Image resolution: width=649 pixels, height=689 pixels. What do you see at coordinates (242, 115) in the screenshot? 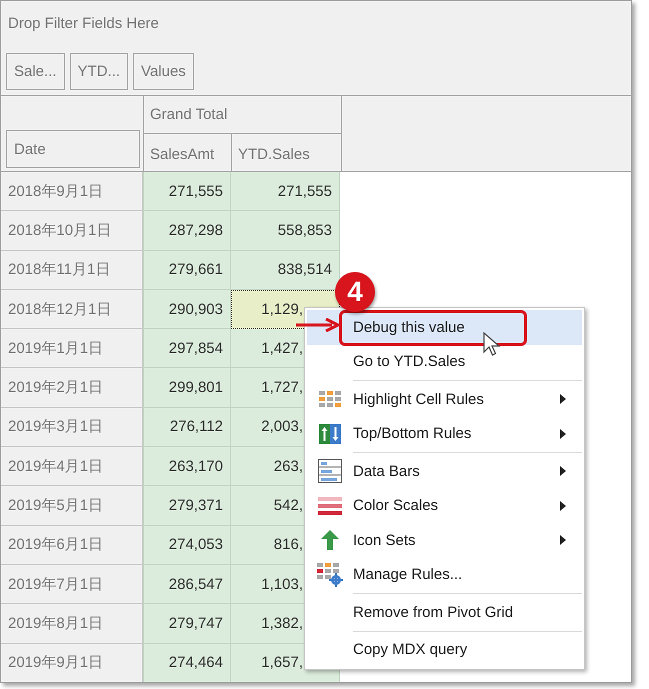
I see `column-header: Grand Total` at bounding box center [242, 115].